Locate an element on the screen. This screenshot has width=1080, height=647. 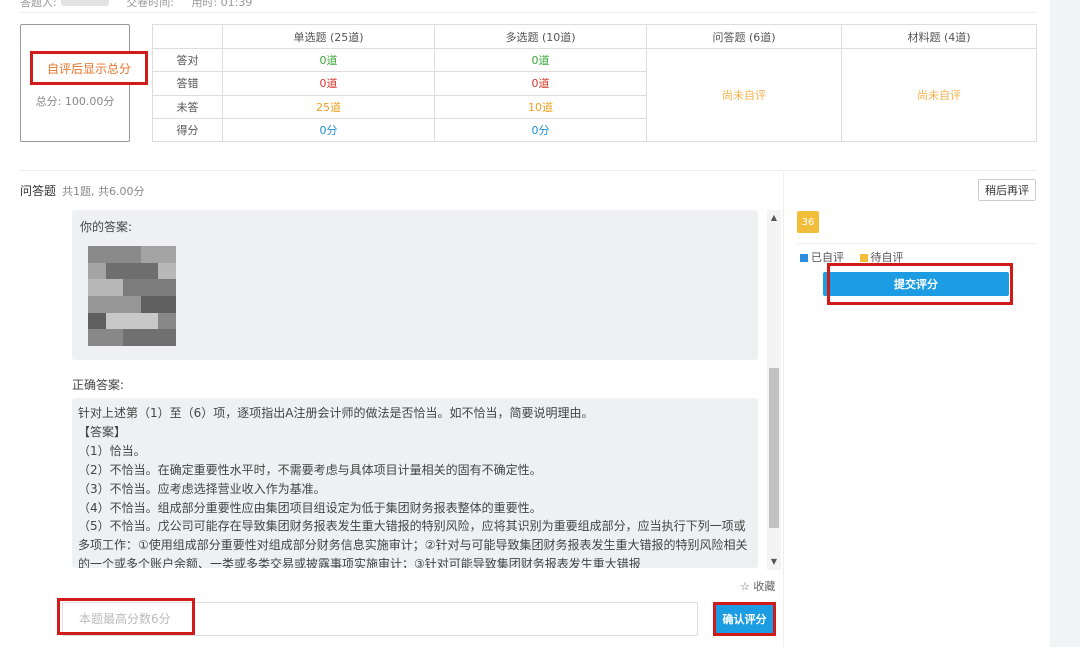
question-number-chip: 36 is located at coordinates (808, 222).